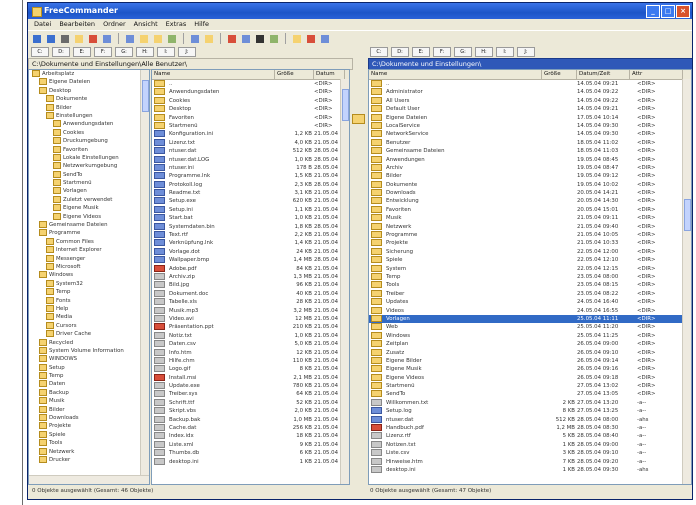 Image resolution: width=696 pixels, height=505 pixels. I want to click on table-row: Eigene Videos 26.05.04 09:18 <DIR>, so click(530, 377).